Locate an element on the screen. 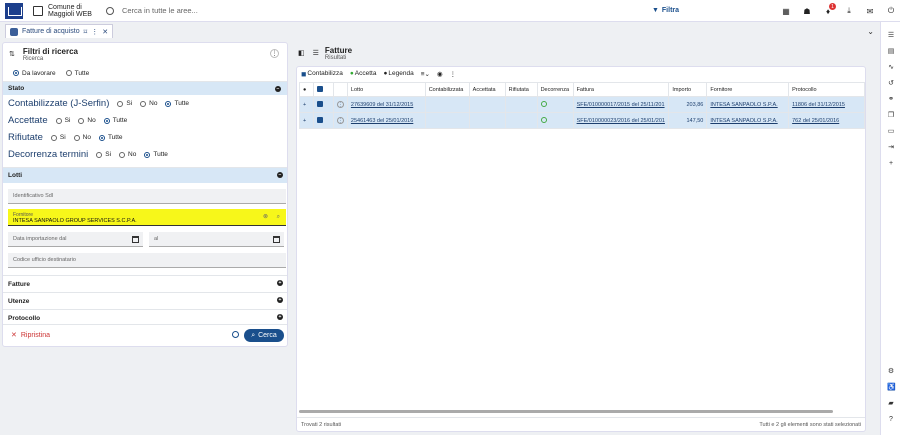 The image size is (900, 435). bell-icon: ♦ 1 is located at coordinates (830, 9).